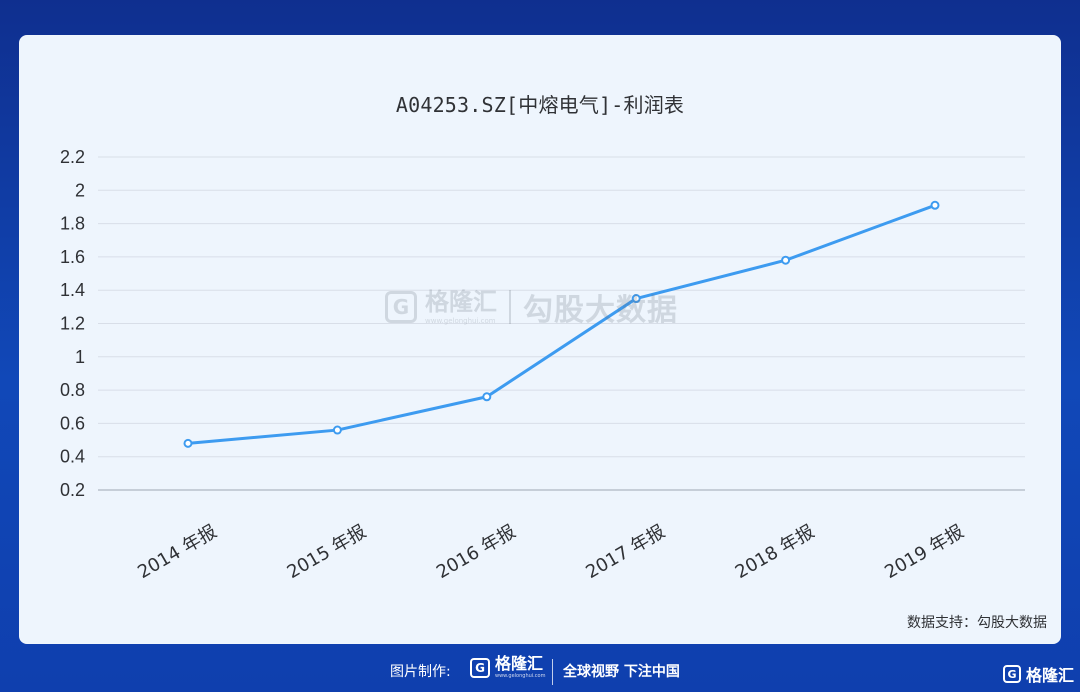 Image resolution: width=1080 pixels, height=692 pixels. Describe the element at coordinates (480, 667) in the screenshot. I see `footer-logo-icon: G` at that location.